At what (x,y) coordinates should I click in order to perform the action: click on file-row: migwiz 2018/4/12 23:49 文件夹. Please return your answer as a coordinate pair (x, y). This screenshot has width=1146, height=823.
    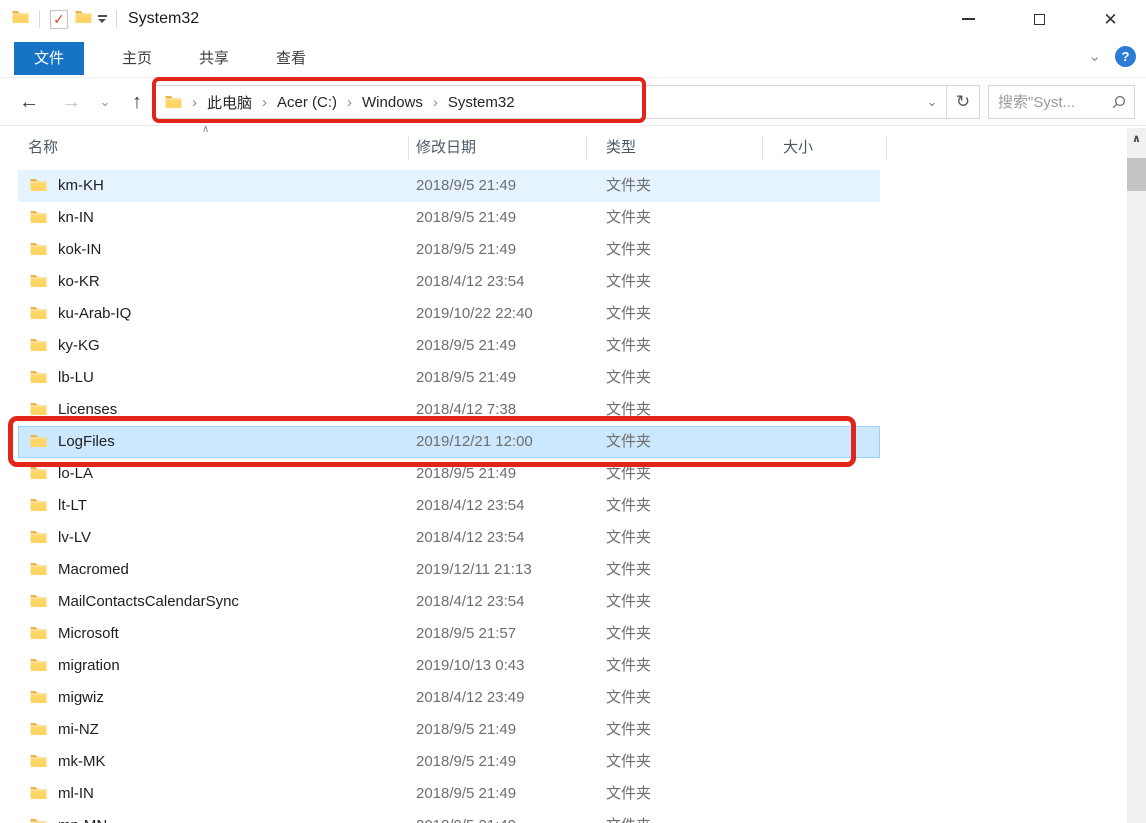
    Looking at the image, I should click on (449, 698).